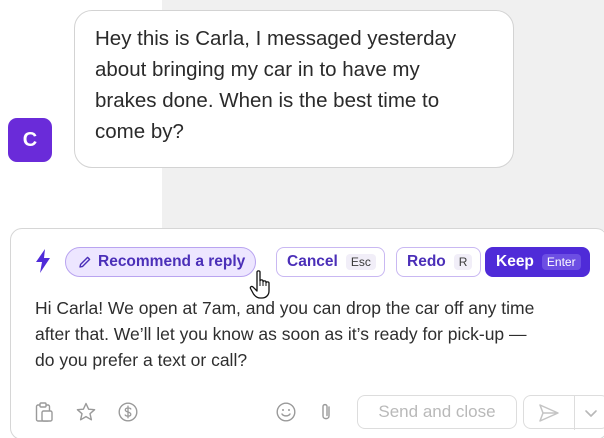 This screenshot has width=604, height=438. I want to click on message-line: brakes done. When is the best time to, so click(267, 100).